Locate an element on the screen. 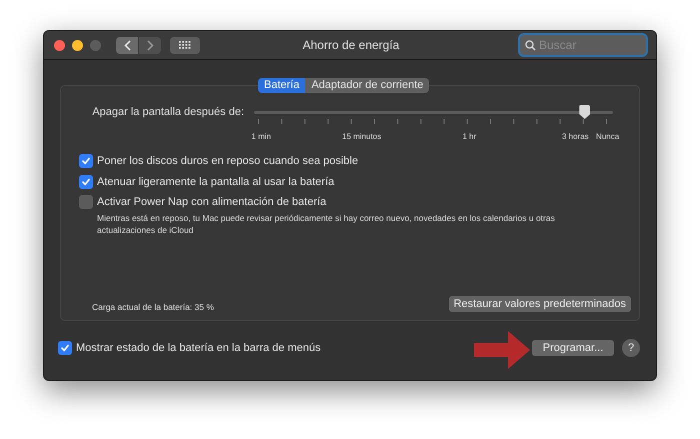 This screenshot has height=439, width=700. grid-icon is located at coordinates (185, 45).